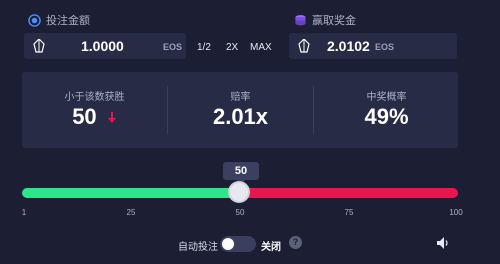 Image resolution: width=500 pixels, height=264 pixels. Describe the element at coordinates (238, 244) in the screenshot. I see `auto-bet-toggle` at that location.